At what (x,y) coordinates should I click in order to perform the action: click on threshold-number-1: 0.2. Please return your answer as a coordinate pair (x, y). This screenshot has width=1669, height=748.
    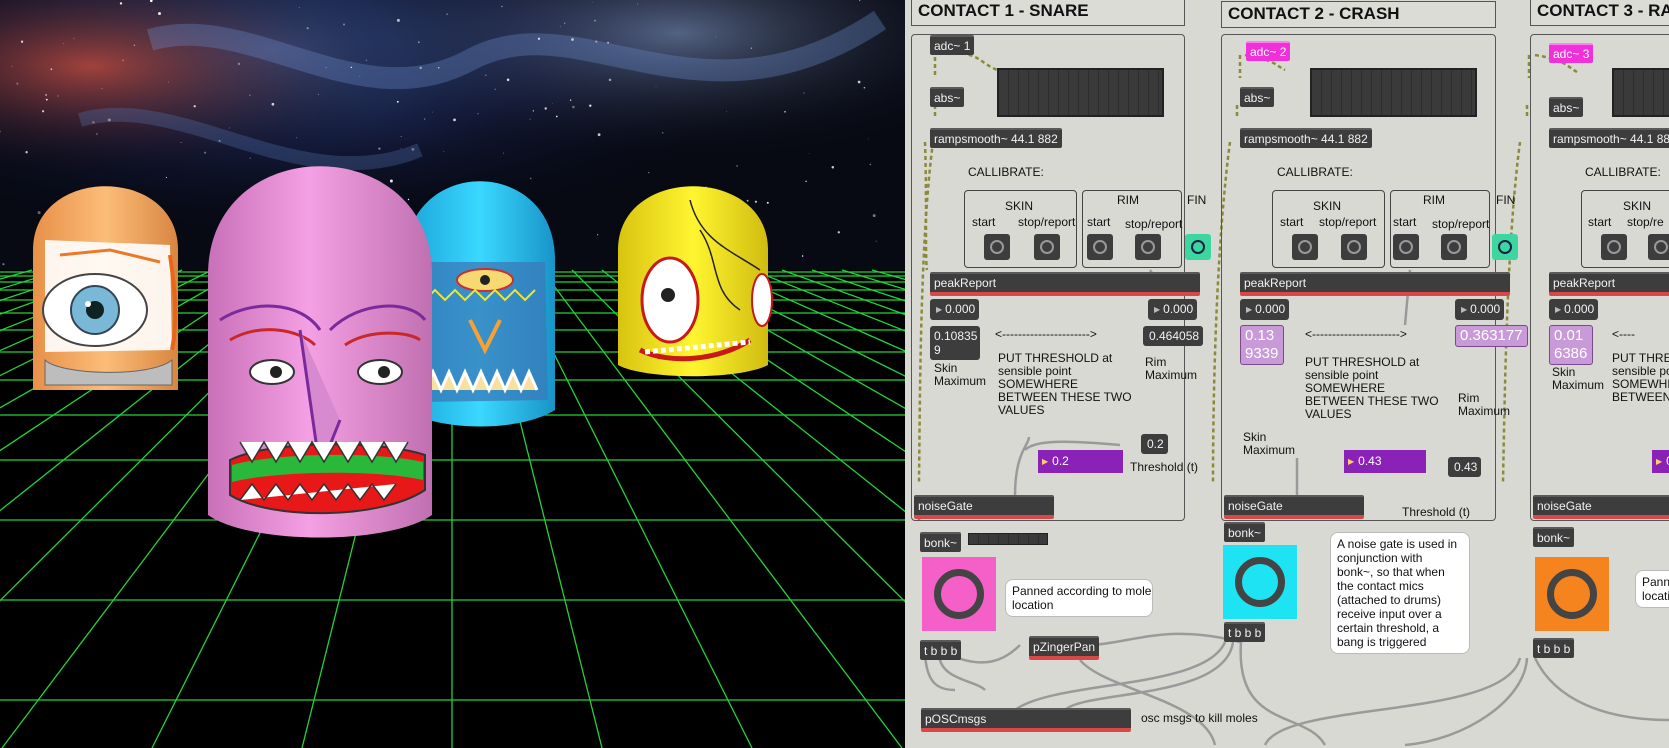
    Looking at the image, I should click on (1080, 461).